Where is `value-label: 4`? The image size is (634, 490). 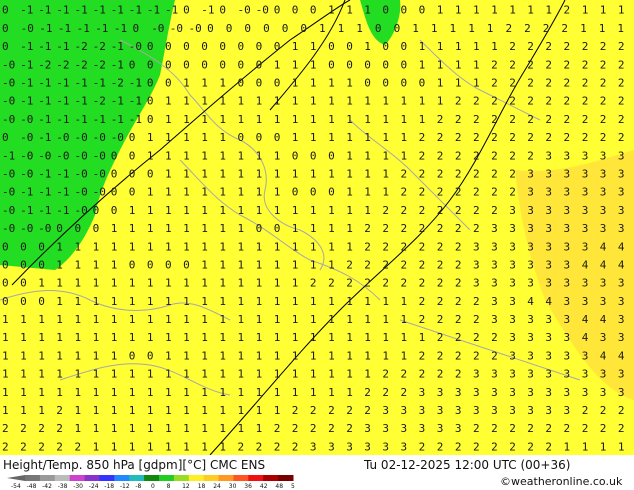 value-label: 4 is located at coordinates (530, 301).